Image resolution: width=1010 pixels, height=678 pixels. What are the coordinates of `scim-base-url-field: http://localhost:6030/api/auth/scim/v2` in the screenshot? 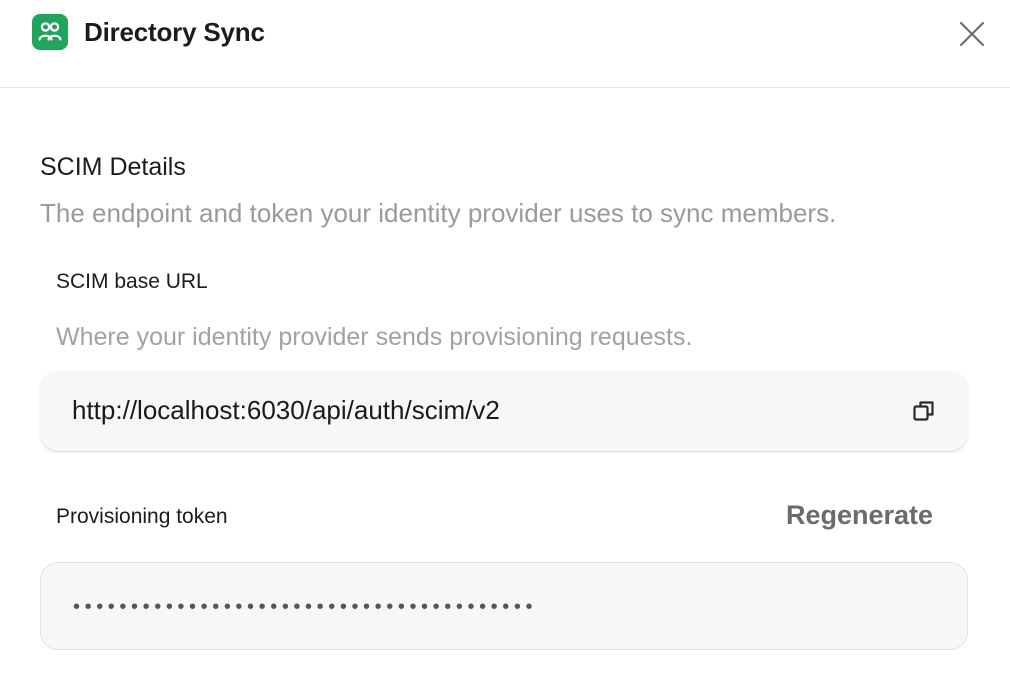 It's located at (504, 411).